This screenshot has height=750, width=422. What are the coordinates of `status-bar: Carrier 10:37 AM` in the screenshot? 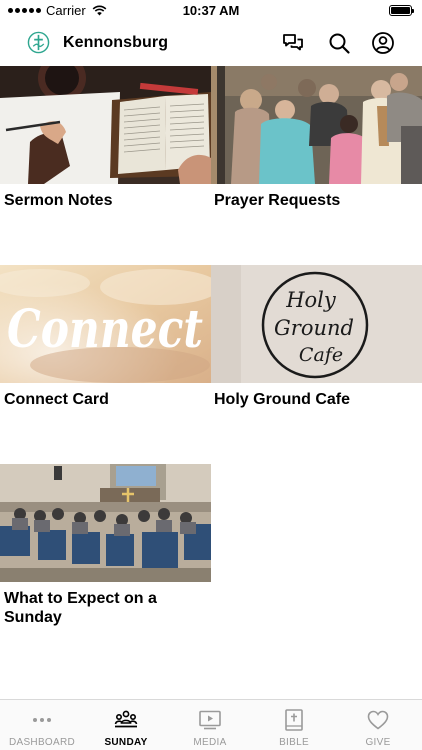 It's located at (211, 11).